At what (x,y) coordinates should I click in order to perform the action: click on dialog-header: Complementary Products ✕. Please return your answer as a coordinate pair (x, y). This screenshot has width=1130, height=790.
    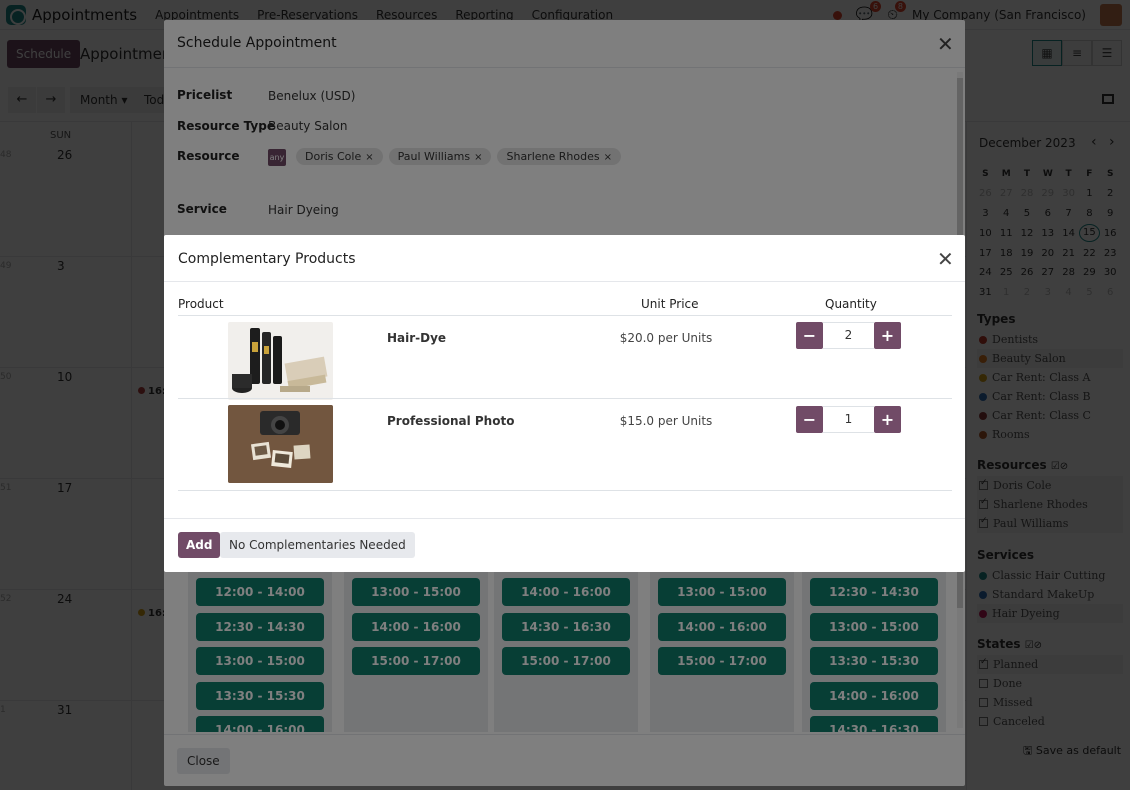
    Looking at the image, I should click on (564, 258).